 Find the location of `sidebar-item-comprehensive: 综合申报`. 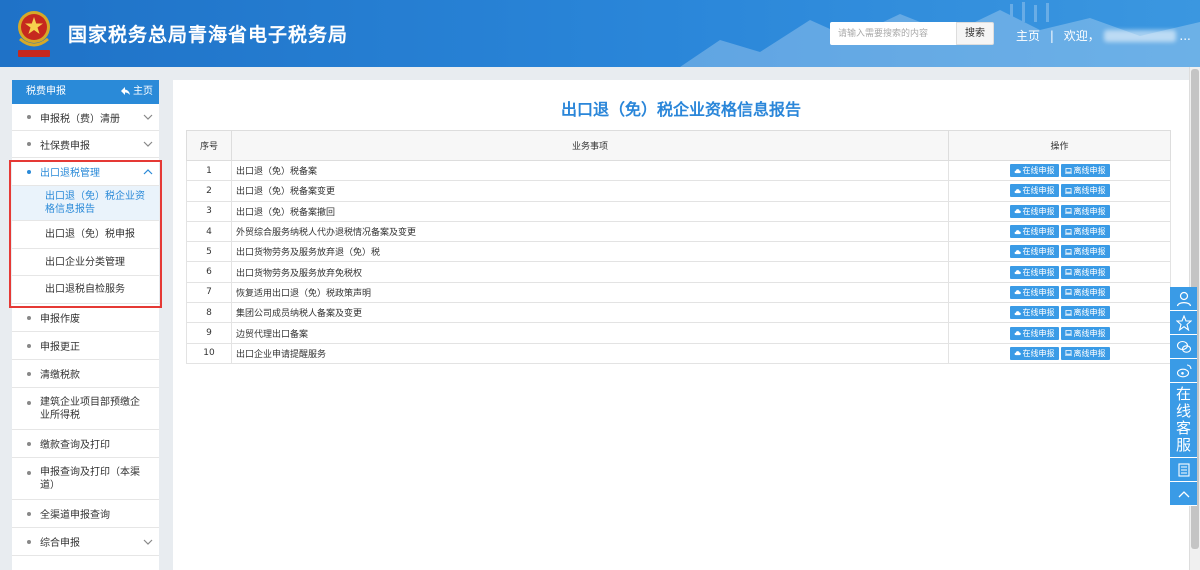

sidebar-item-comprehensive: 综合申报 is located at coordinates (85, 542).